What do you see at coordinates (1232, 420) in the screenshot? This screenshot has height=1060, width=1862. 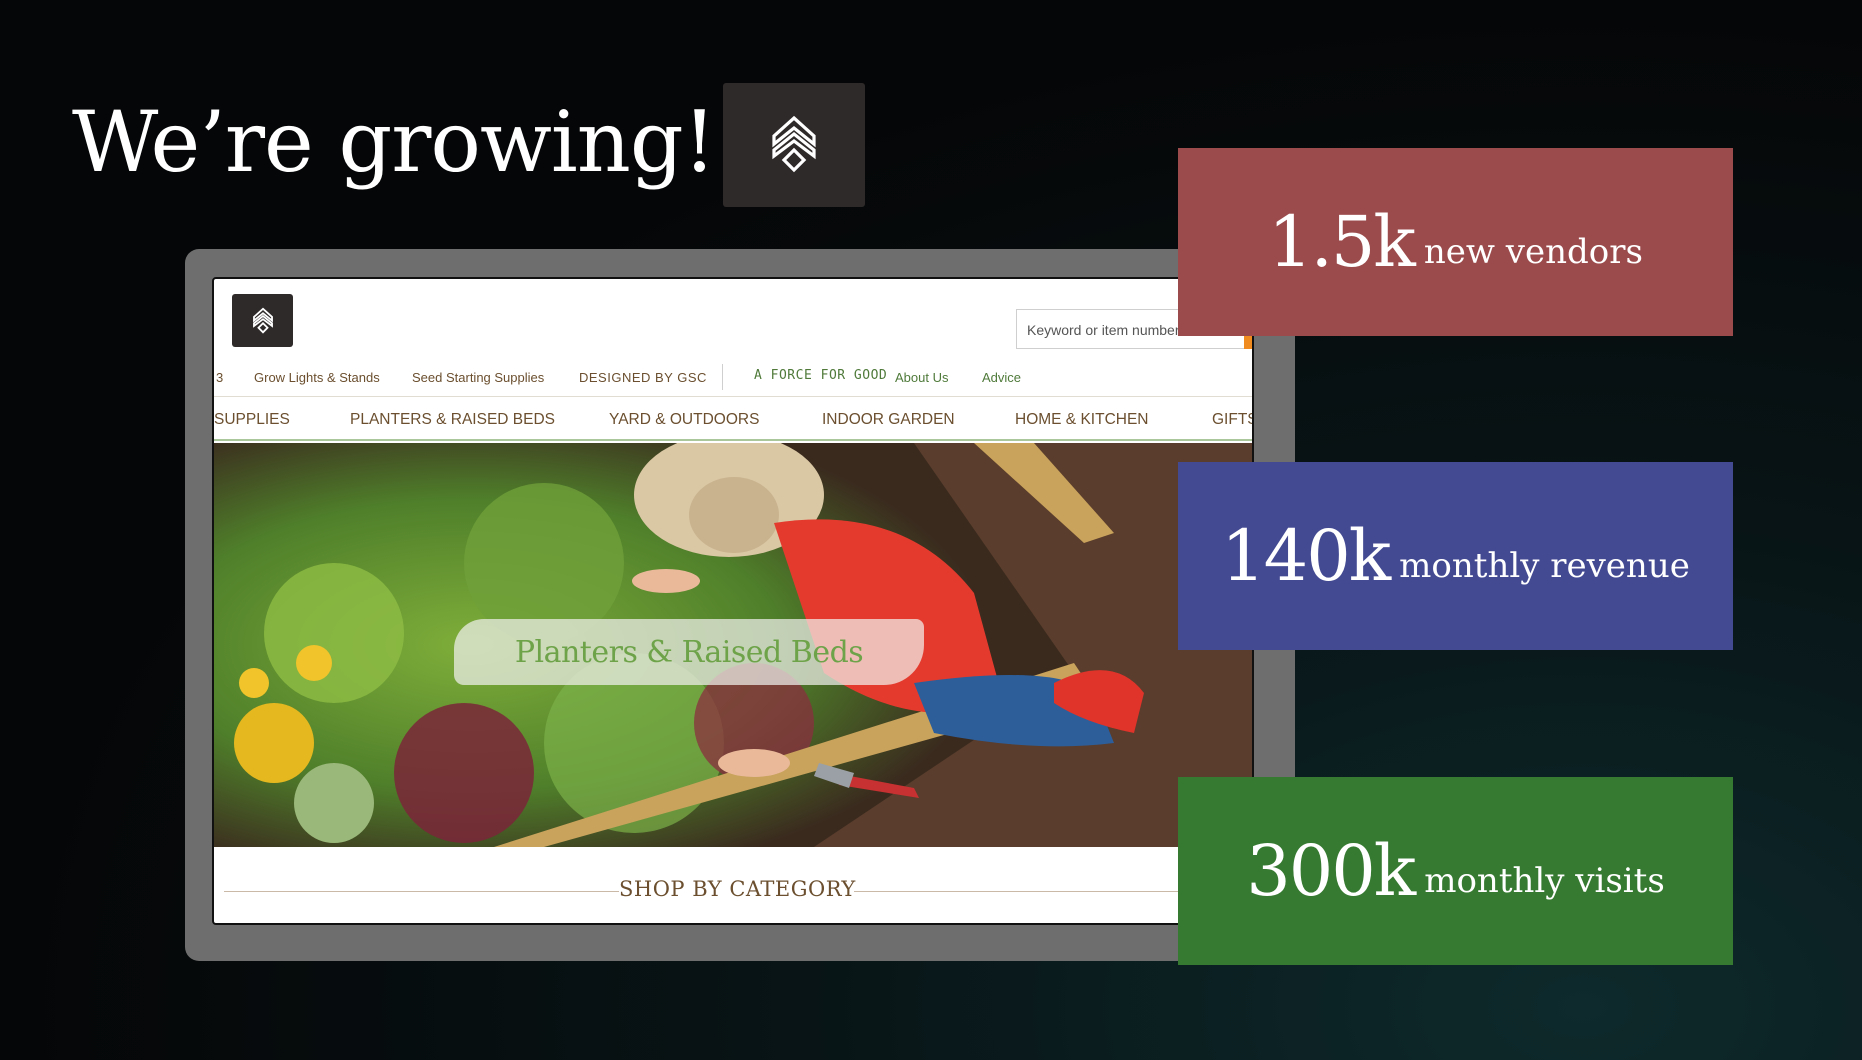 I see `nav-gifts: GIFTS` at bounding box center [1232, 420].